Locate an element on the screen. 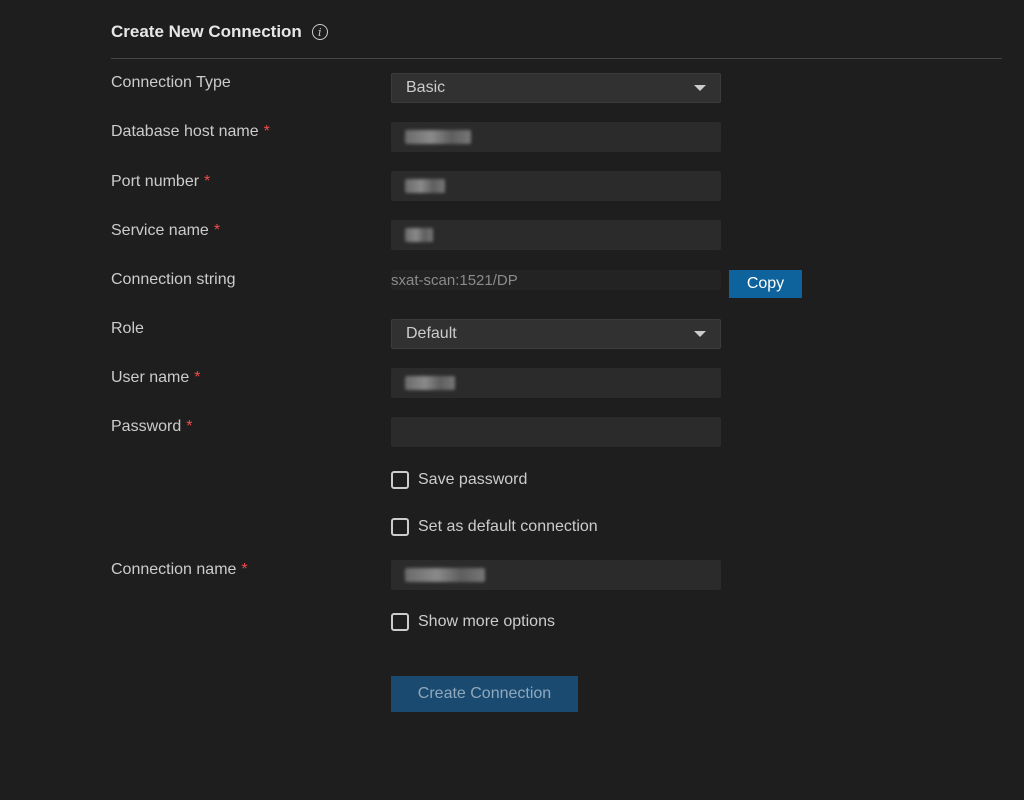 The width and height of the screenshot is (1024, 800). connection-name-input is located at coordinates (556, 575).